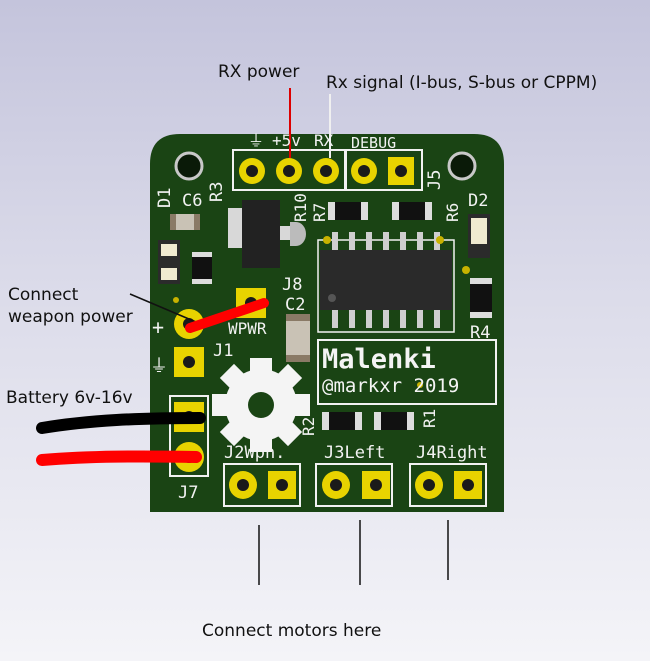 This screenshot has height=661, width=650. Describe the element at coordinates (478, 201) in the screenshot. I see `silk-d2: D2` at that location.